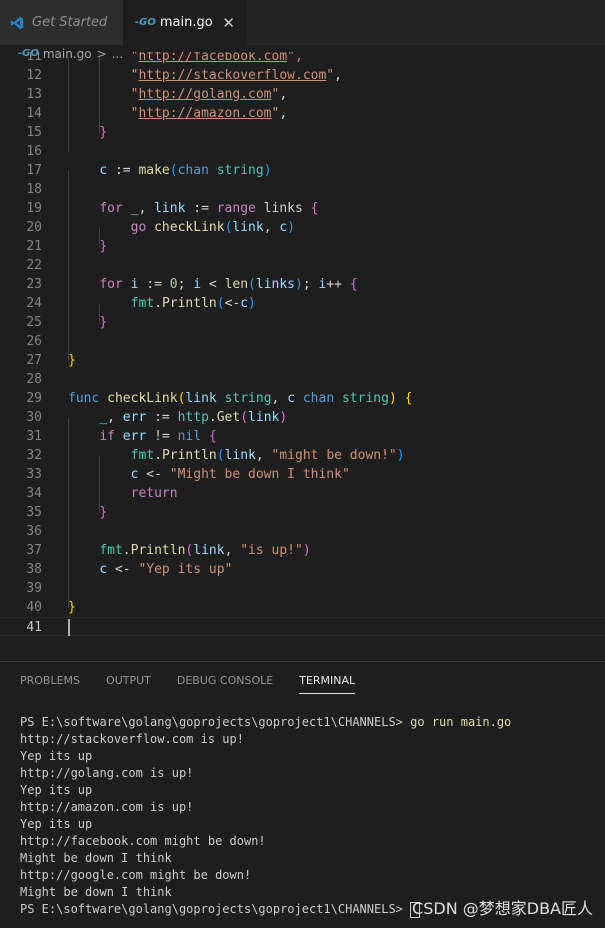 This screenshot has height=928, width=605. What do you see at coordinates (302, 322) in the screenshot?
I see `code-line: 25 }` at bounding box center [302, 322].